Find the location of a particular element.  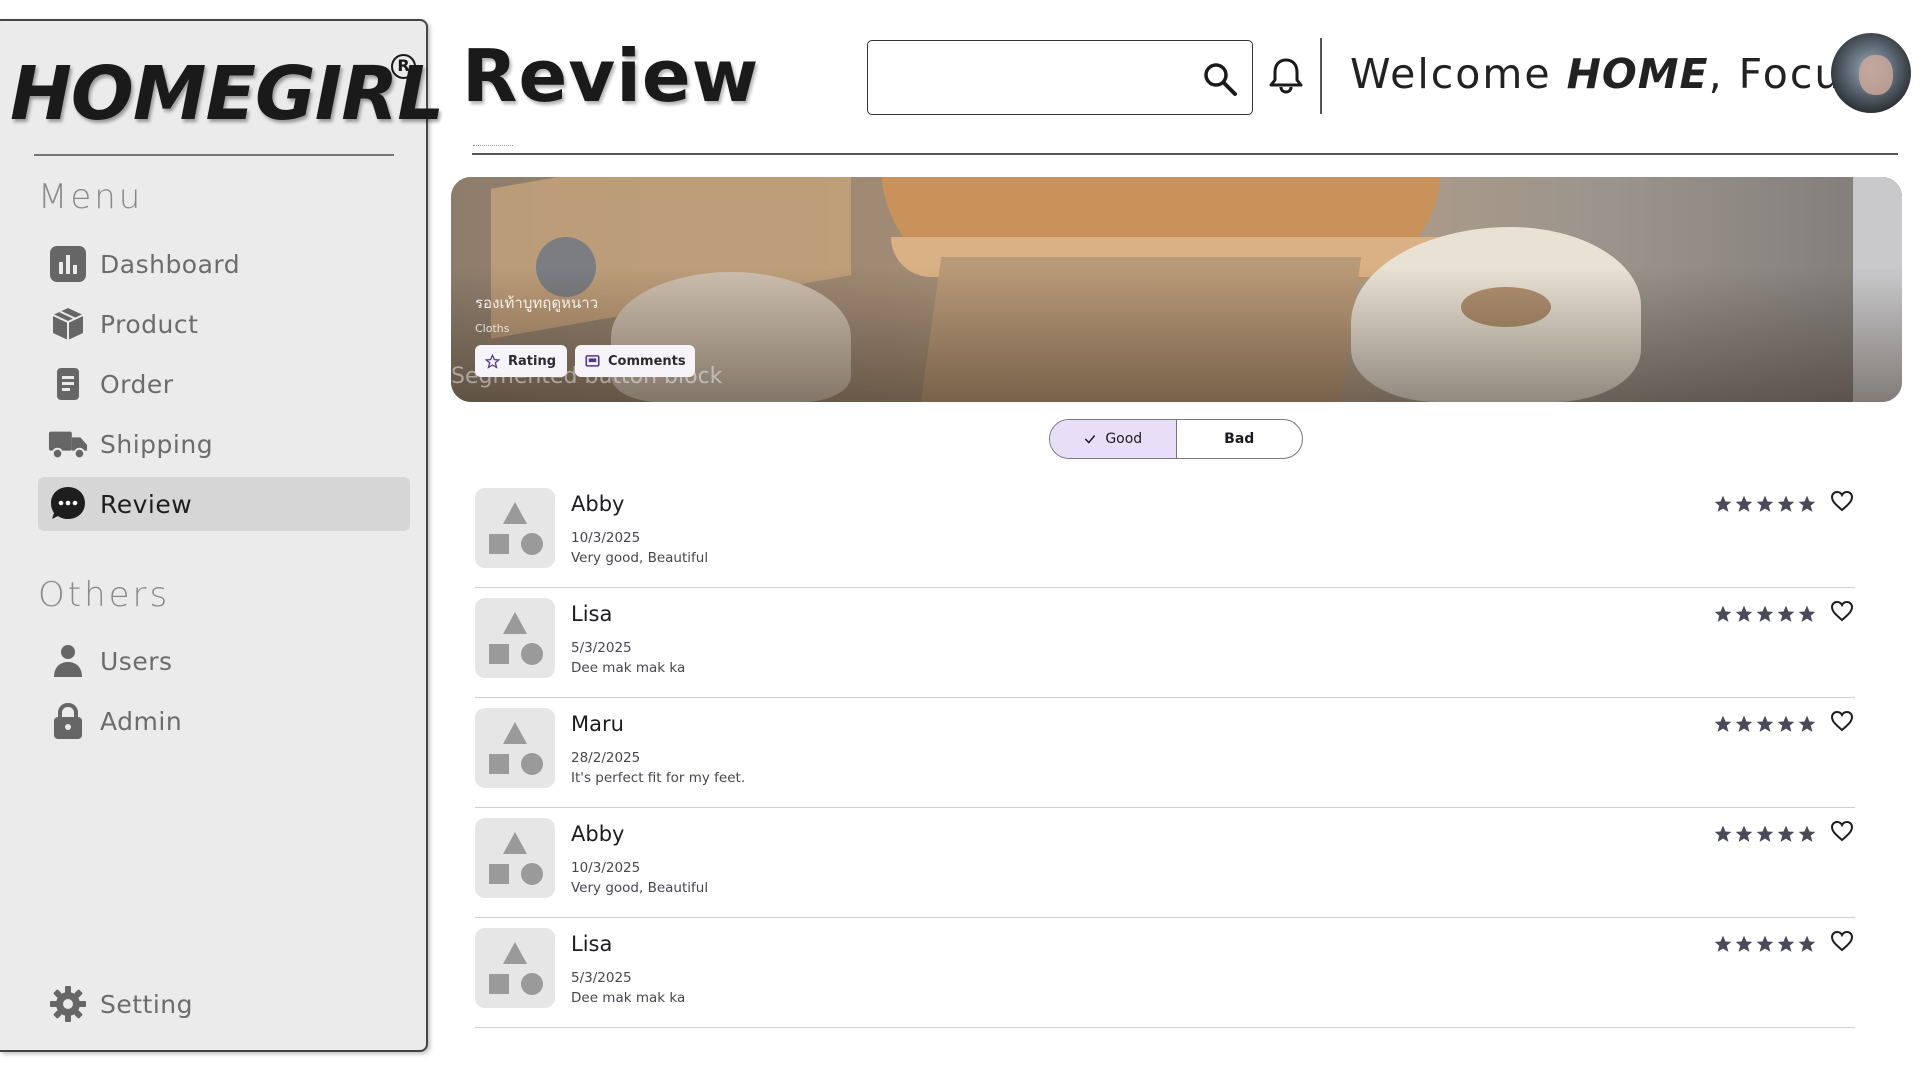

review-filter-segmented: Good Bad is located at coordinates (1176, 439).